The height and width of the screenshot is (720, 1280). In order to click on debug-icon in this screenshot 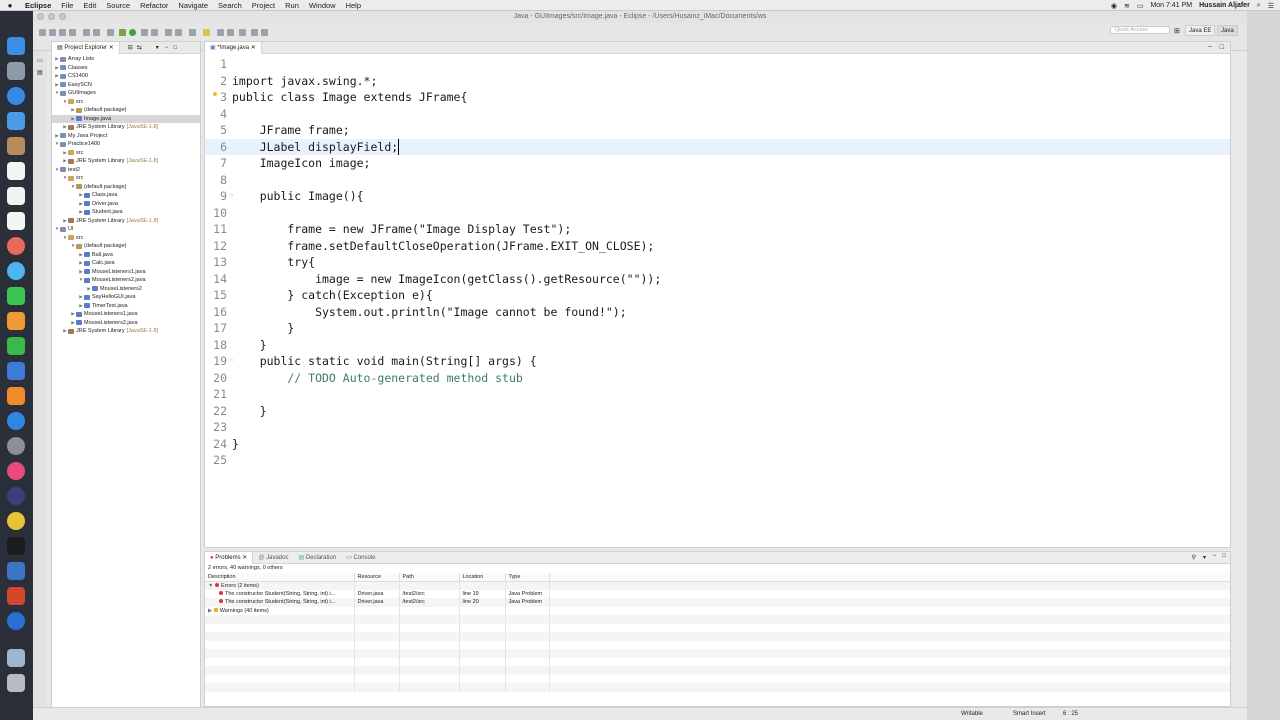, I will do `click(122, 32)`.